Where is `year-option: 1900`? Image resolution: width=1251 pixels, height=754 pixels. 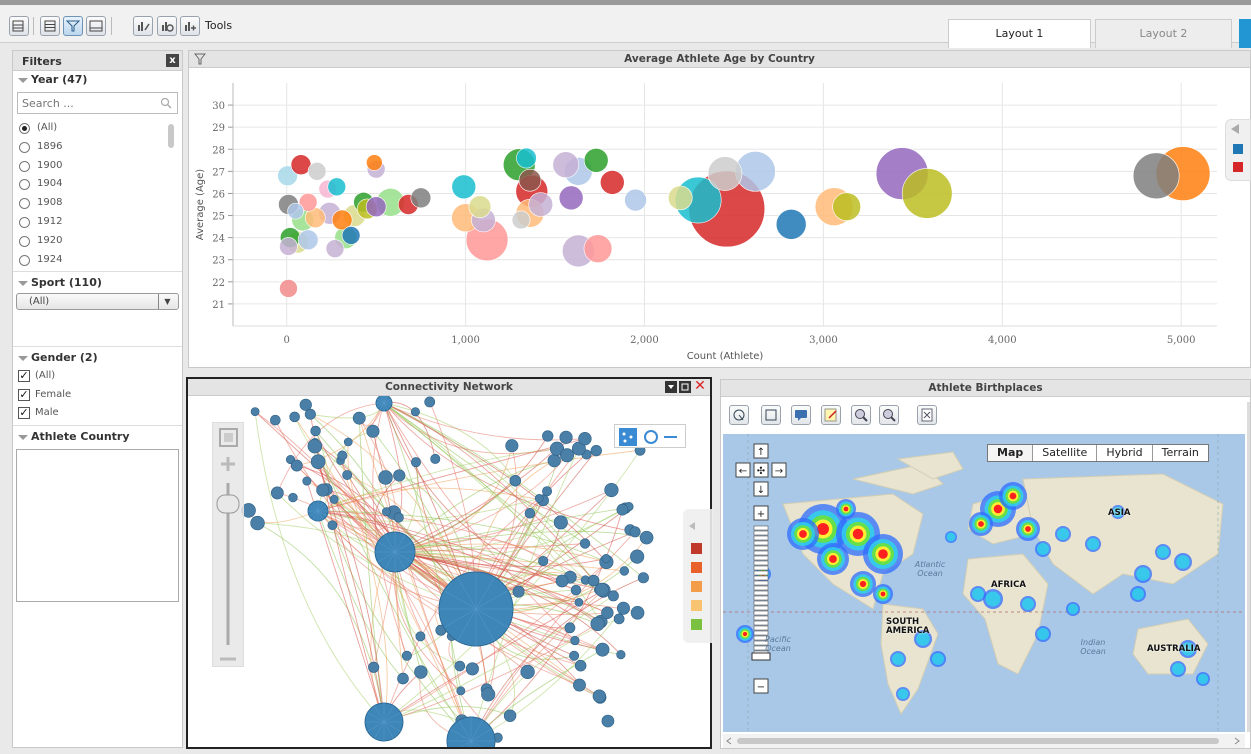
year-option: 1900 is located at coordinates (97, 166).